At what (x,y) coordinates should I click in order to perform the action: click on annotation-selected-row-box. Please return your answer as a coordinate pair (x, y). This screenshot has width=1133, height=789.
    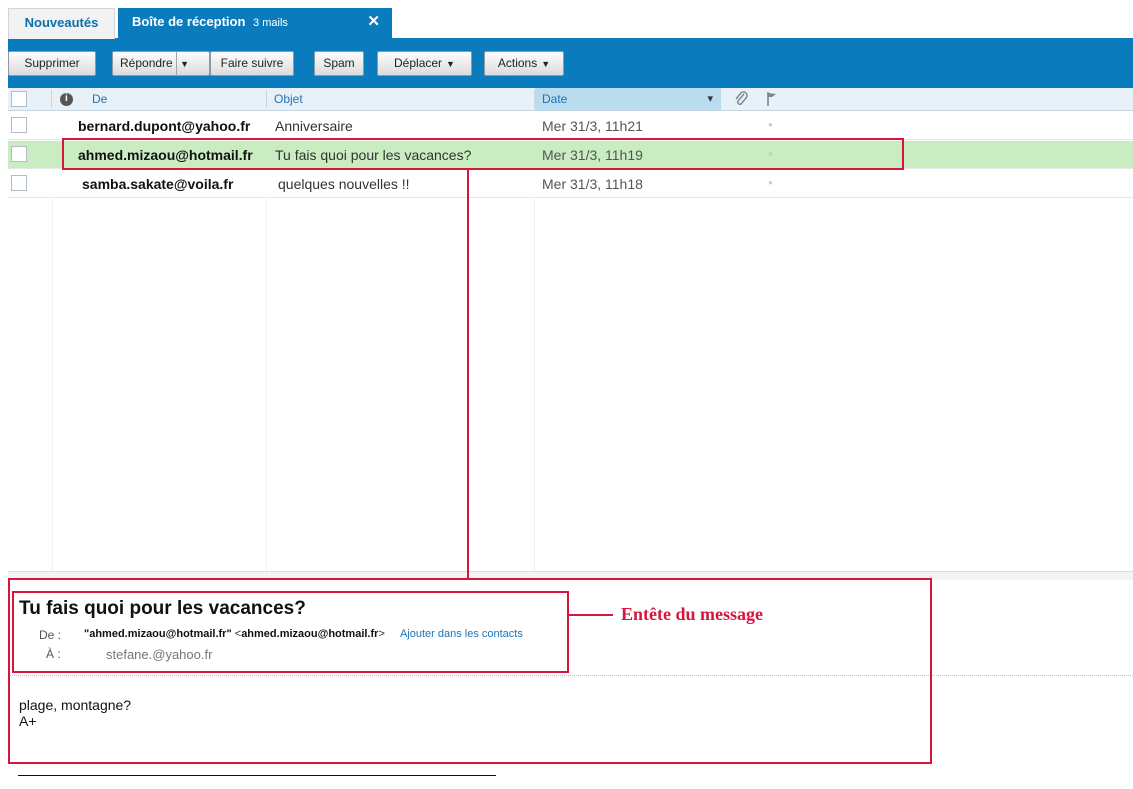
    Looking at the image, I should click on (483, 154).